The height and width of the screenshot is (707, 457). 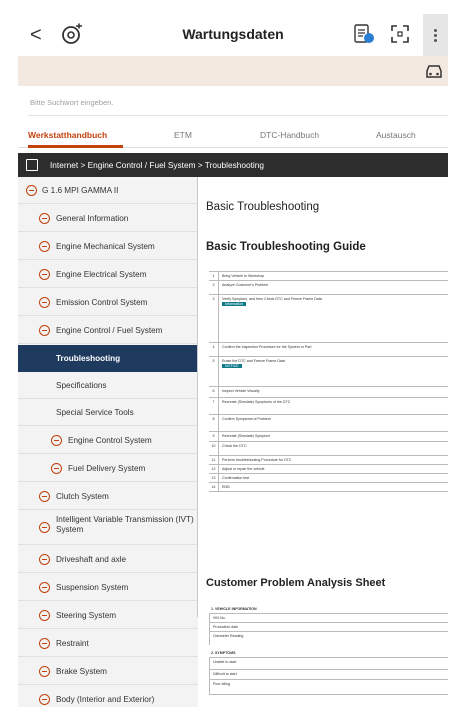 What do you see at coordinates (234, 609) in the screenshot?
I see `form-section-title: 1. VEHICLE INFORMATION` at bounding box center [234, 609].